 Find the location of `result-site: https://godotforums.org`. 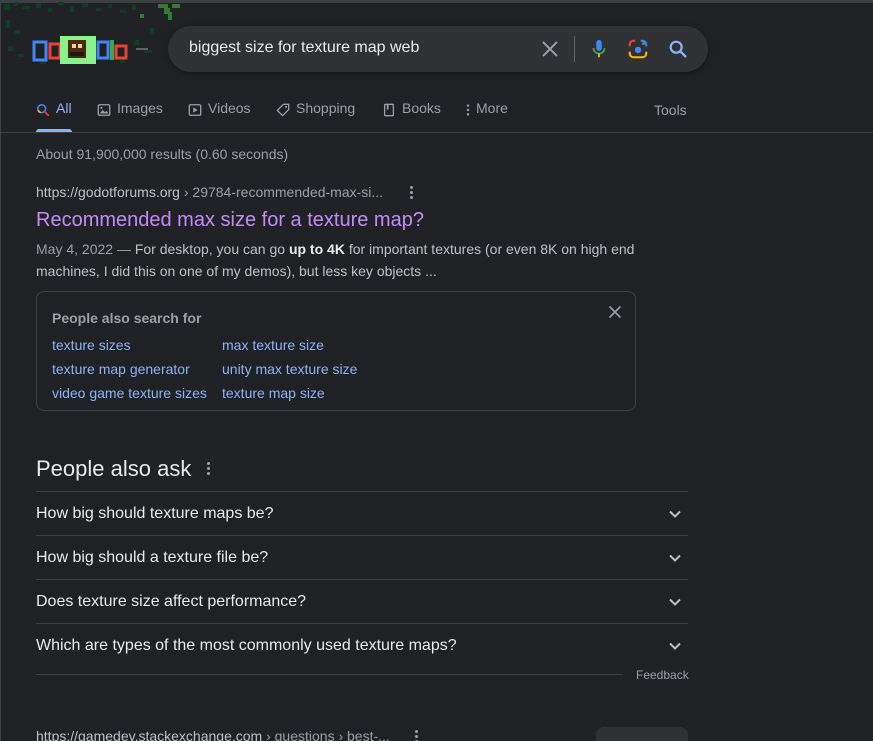

result-site: https://godotforums.org is located at coordinates (108, 192).